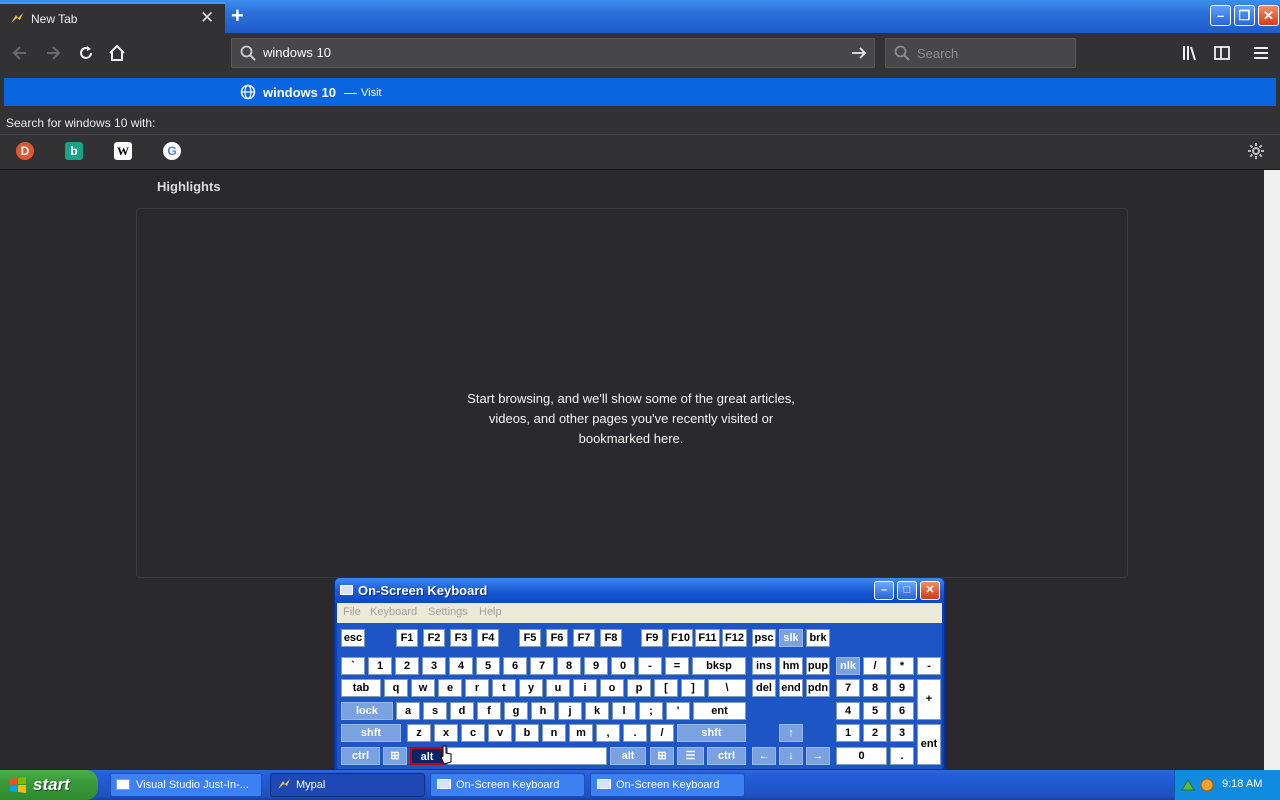 This screenshot has width=1280, height=800. What do you see at coordinates (818, 666) in the screenshot?
I see `osk-key-pup-32: pup` at bounding box center [818, 666].